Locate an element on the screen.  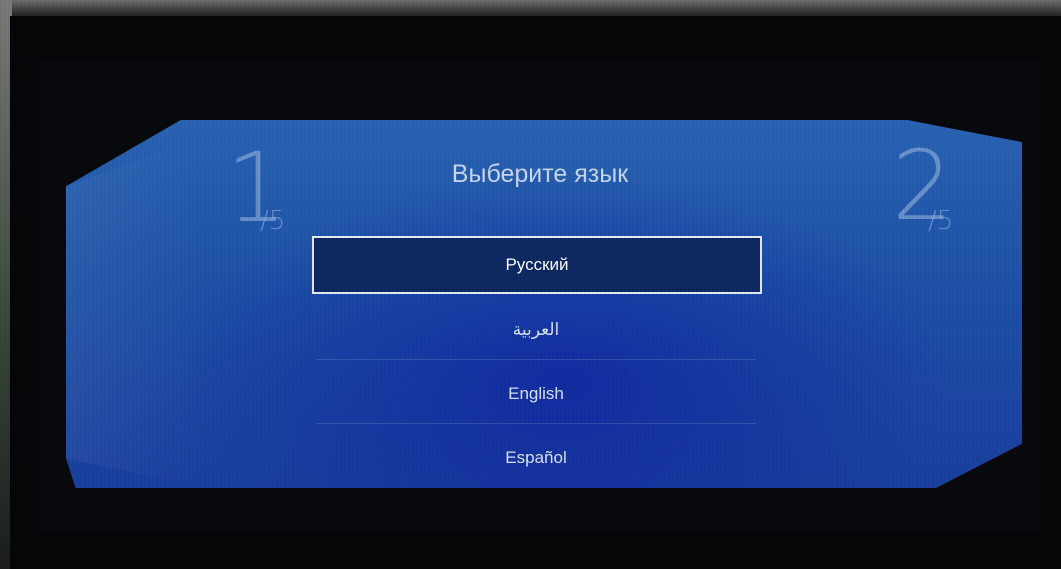
language-option-spanish: Español is located at coordinates (536, 448).